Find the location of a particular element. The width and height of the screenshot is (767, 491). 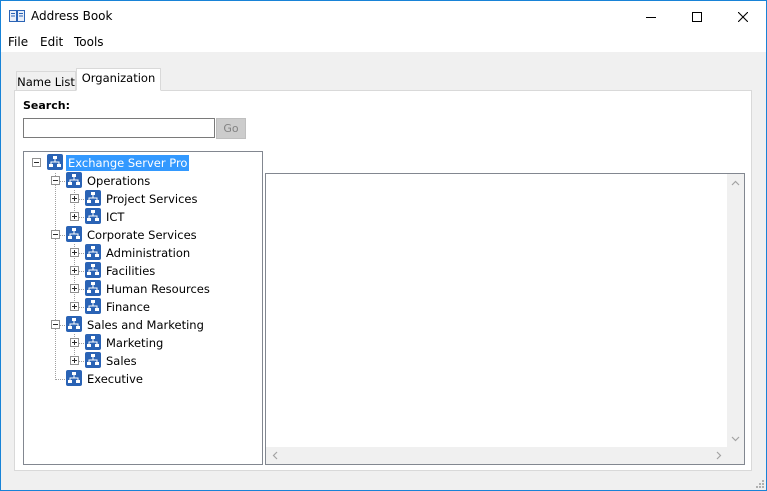

tree-label: Marketing is located at coordinates (135, 343).